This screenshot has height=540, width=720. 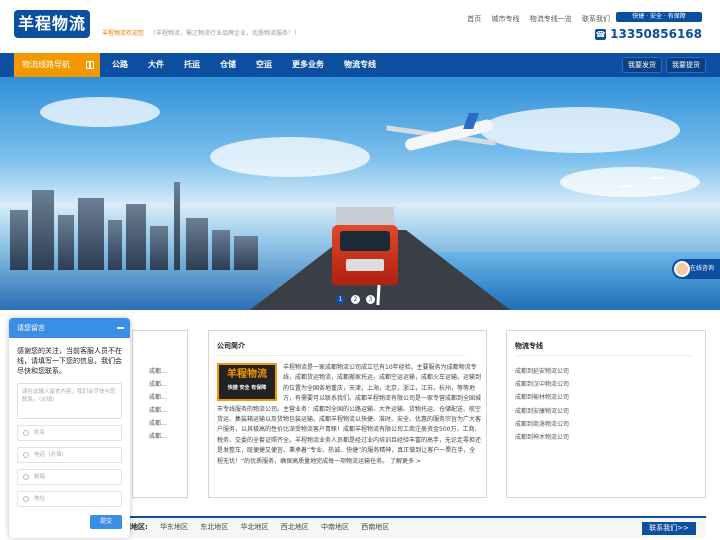 What do you see at coordinates (342, 348) in the screenshot?
I see `about-title: 公司简介` at bounding box center [342, 348].